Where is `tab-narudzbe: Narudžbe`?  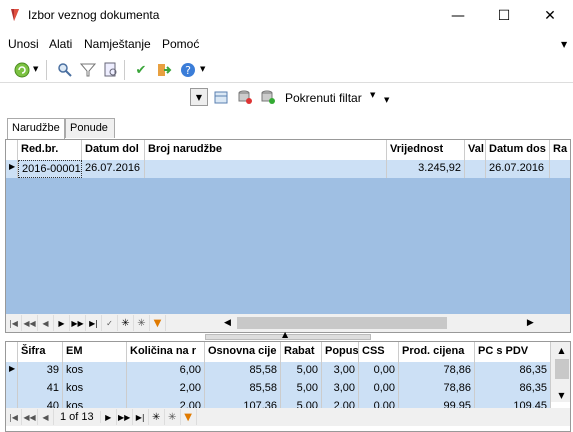 tab-narudzbe: Narudžbe is located at coordinates (36, 128).